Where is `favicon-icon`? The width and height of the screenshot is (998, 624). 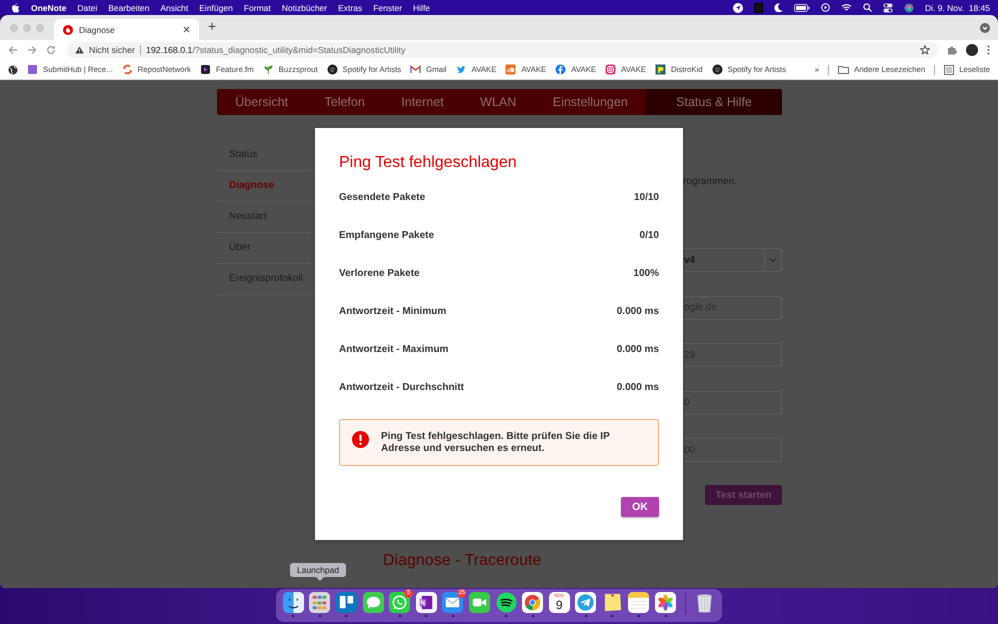
favicon-icon is located at coordinates (68, 29).